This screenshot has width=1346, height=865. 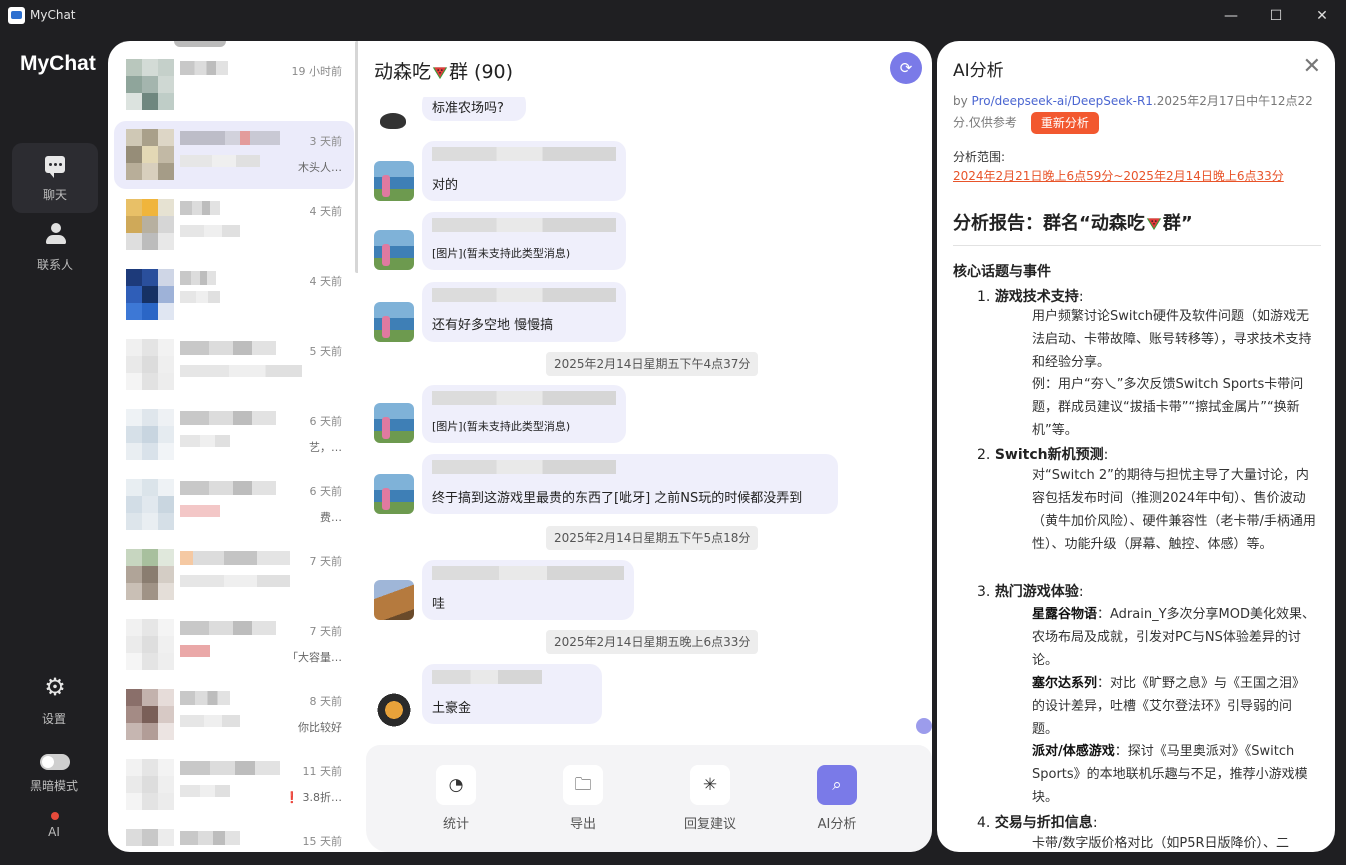 What do you see at coordinates (1118, 175) in the screenshot?
I see `range-value: 2024年2月21日晚上6点59分~2025年2月14日晚上6点33分` at bounding box center [1118, 175].